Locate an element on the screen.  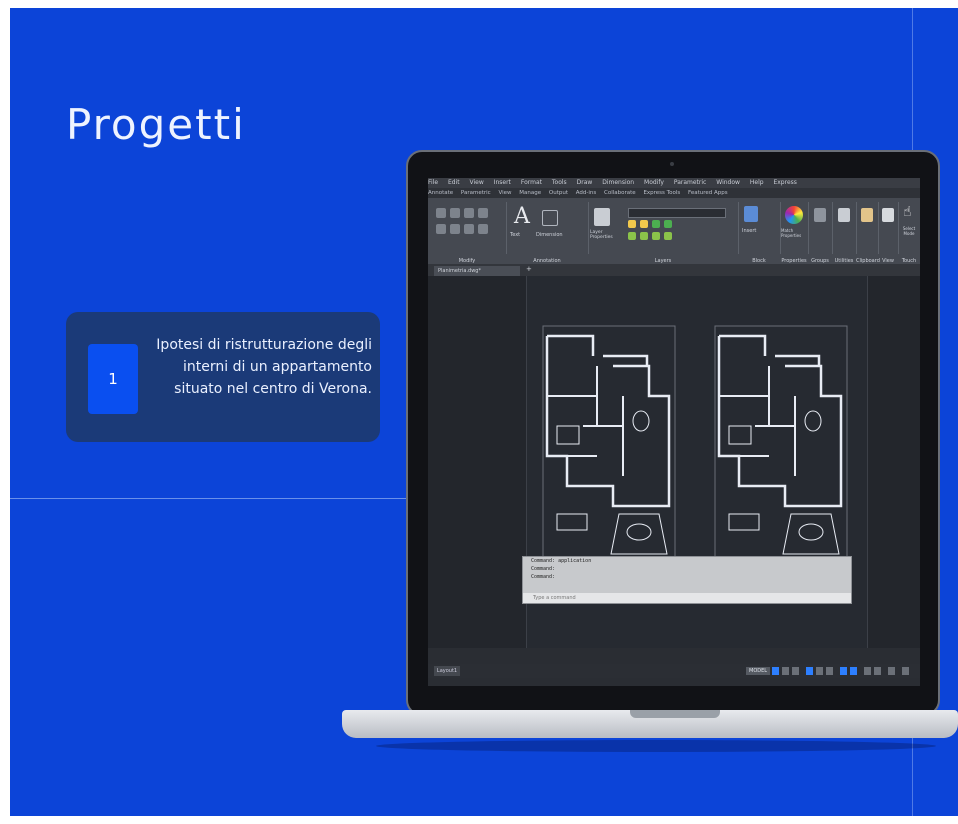
camera-icon is located at coordinates (672, 164).